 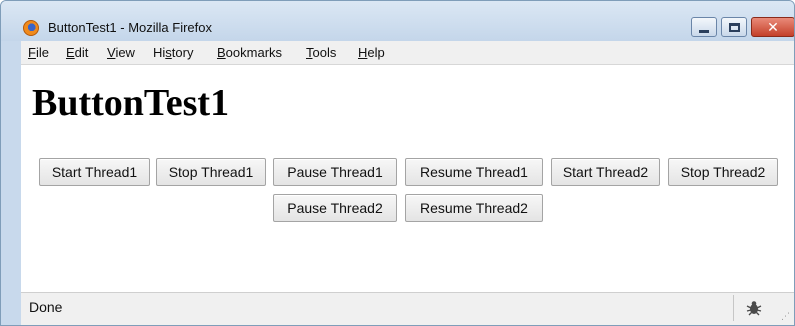 I want to click on minimize-icon, so click(x=704, y=31).